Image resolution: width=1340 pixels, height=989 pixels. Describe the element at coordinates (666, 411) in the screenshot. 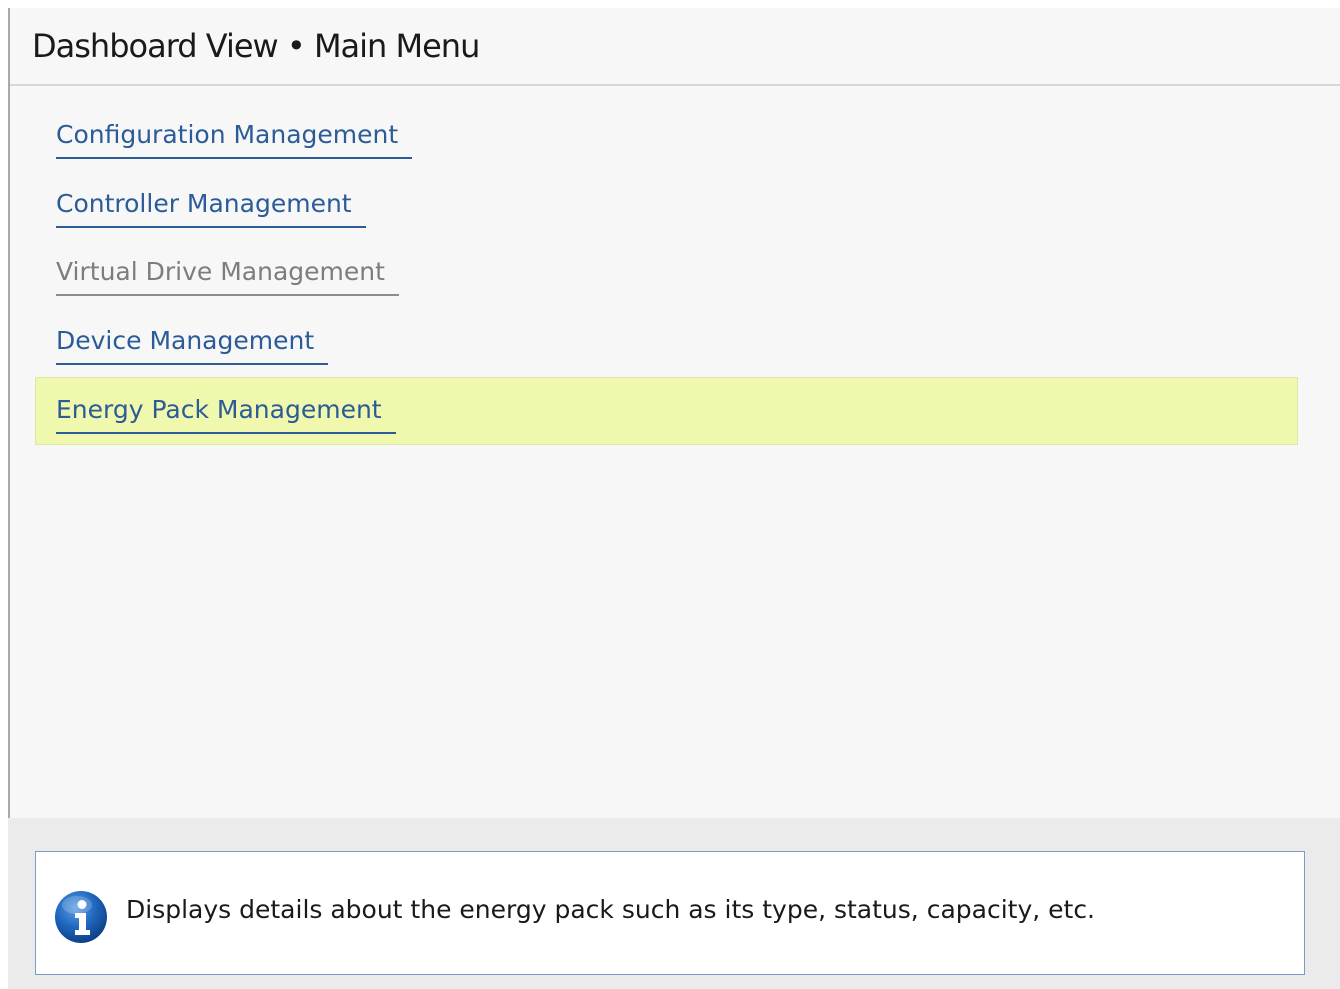

I see `menu-item-energy-pack-management: Energy Pack Management` at that location.